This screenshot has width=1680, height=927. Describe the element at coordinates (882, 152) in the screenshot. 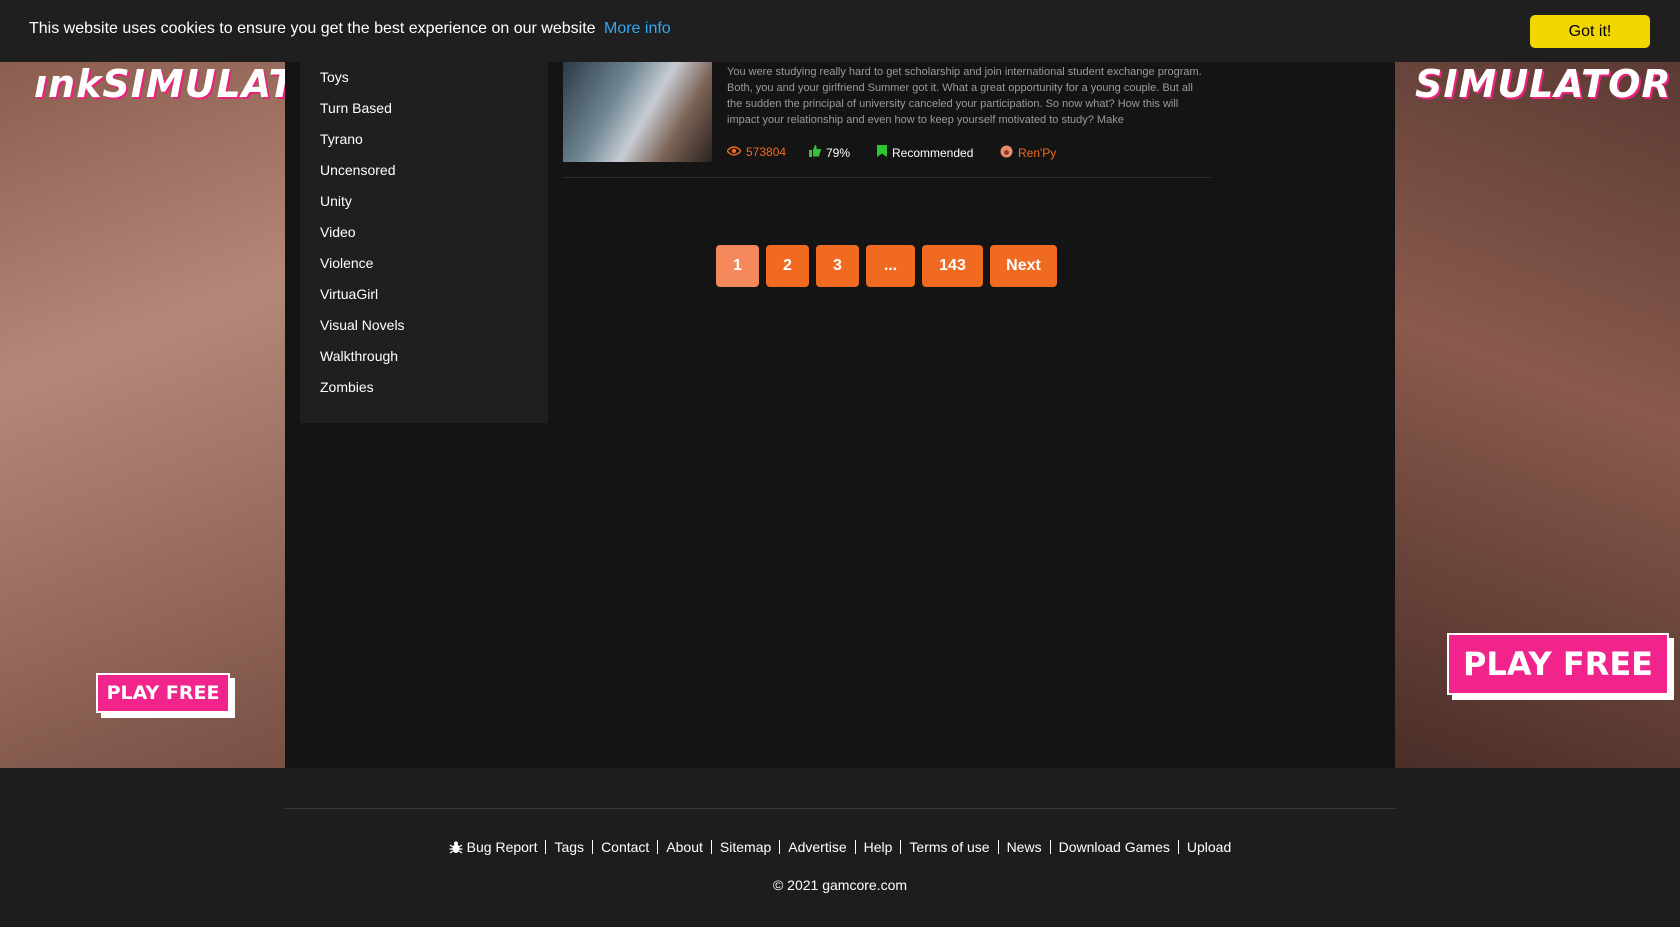

I see `bookmark-icon` at that location.